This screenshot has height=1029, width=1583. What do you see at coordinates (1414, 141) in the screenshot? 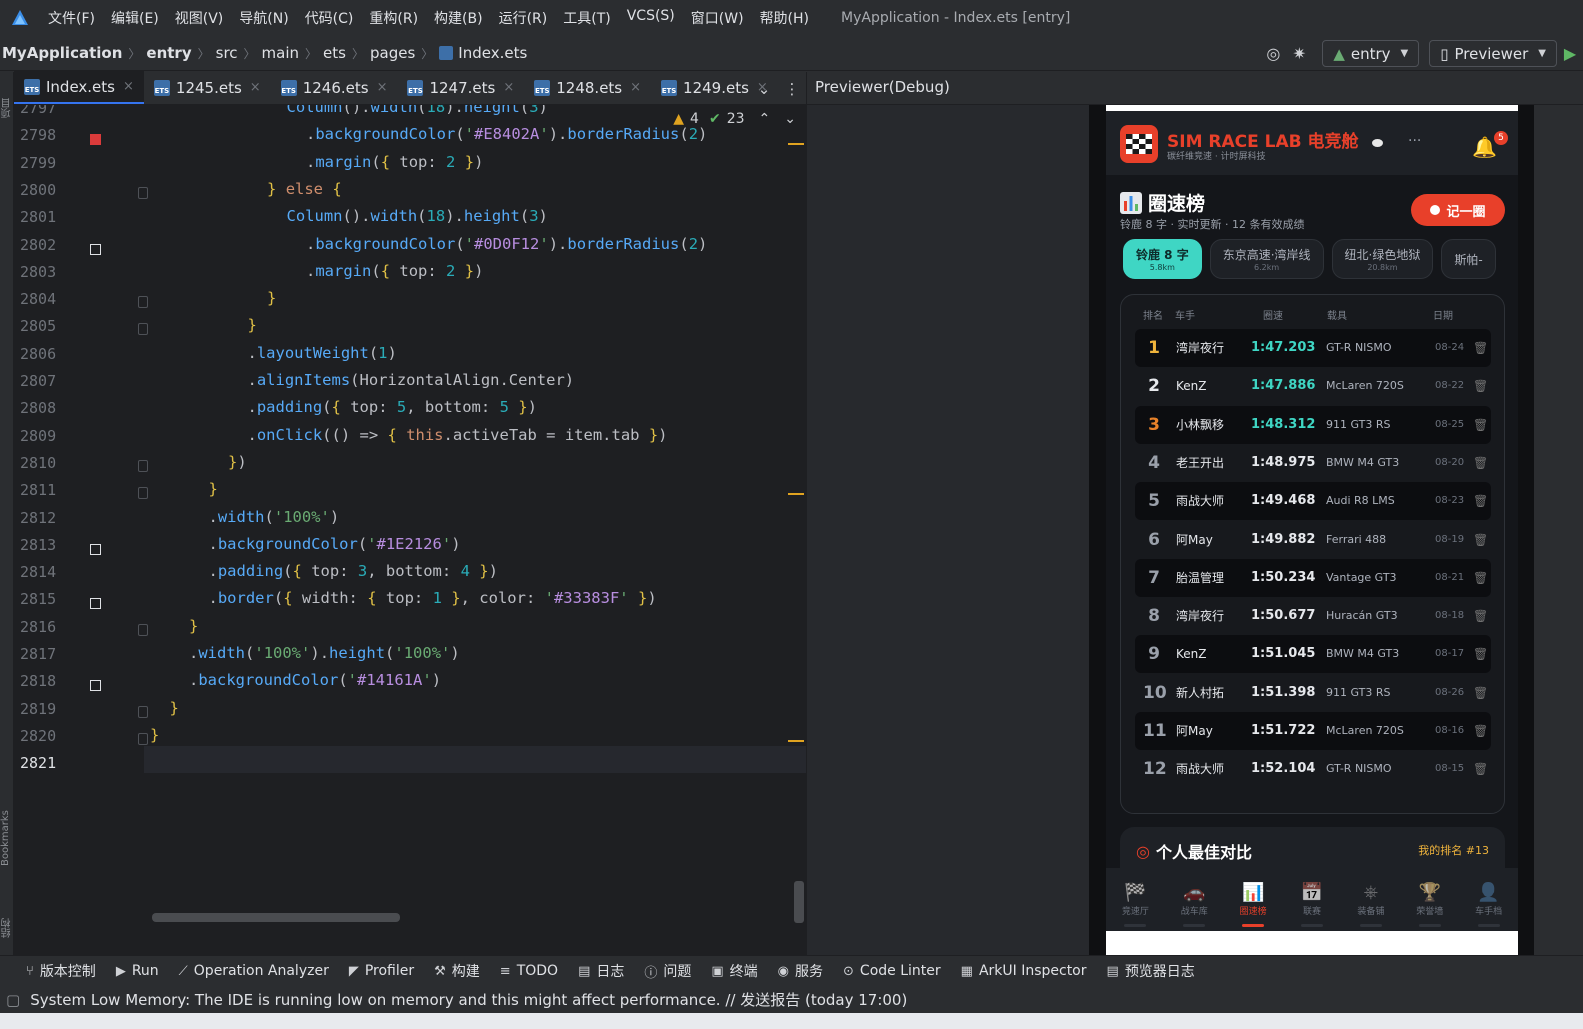
I see `more-icon: ···` at bounding box center [1414, 141].